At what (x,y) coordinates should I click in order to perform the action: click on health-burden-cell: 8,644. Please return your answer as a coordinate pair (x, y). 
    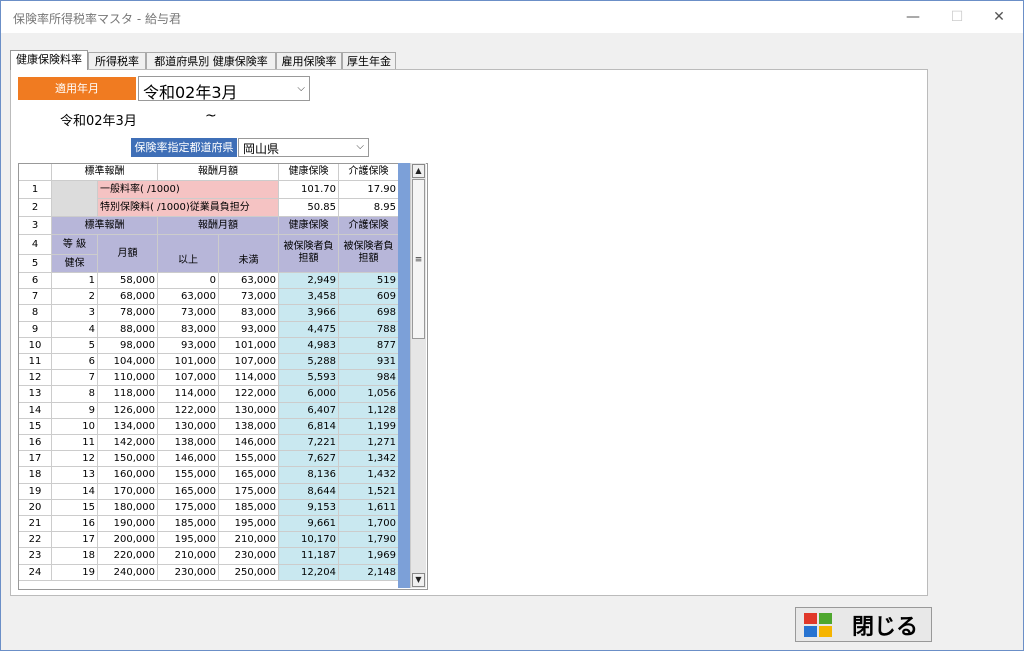
    Looking at the image, I should click on (309, 491).